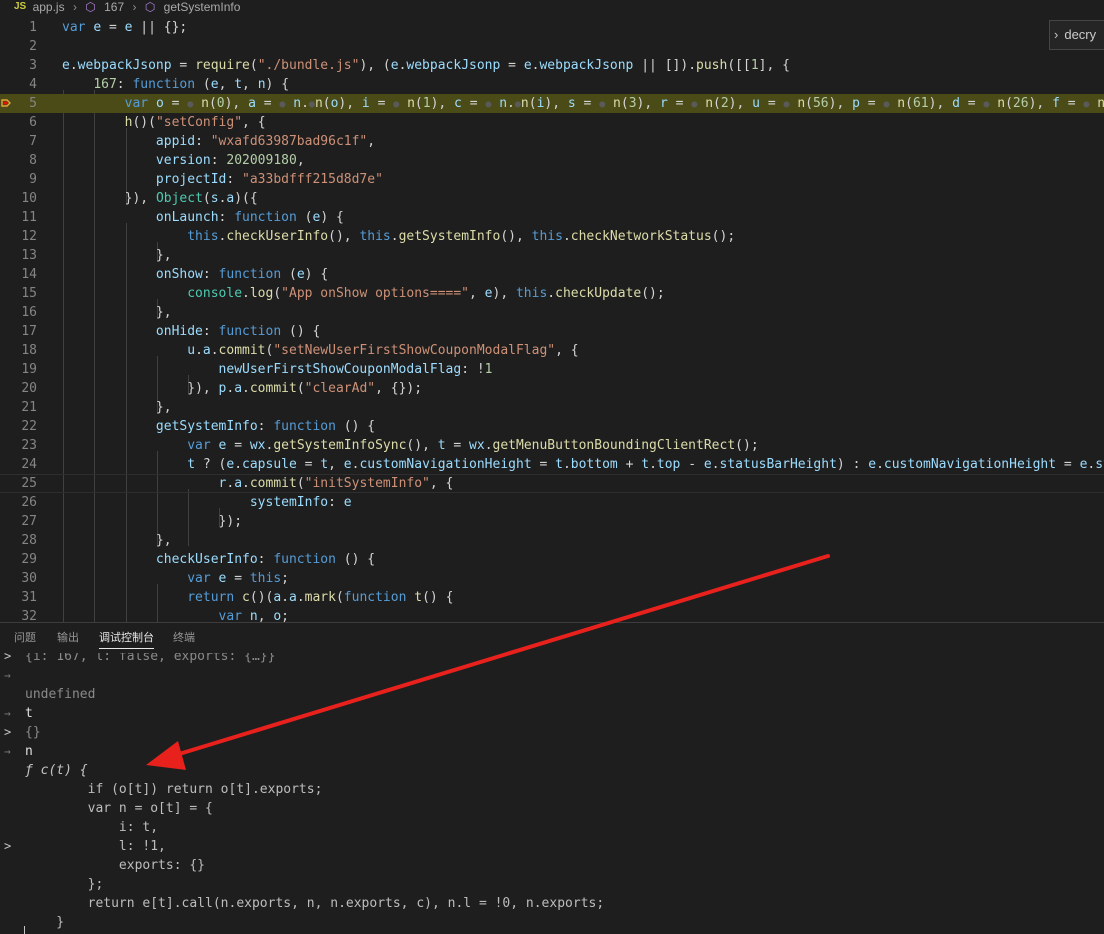 The image size is (1104, 934). I want to click on code-text: projectId: "a33bdfff215d8d7e", so click(269, 179).